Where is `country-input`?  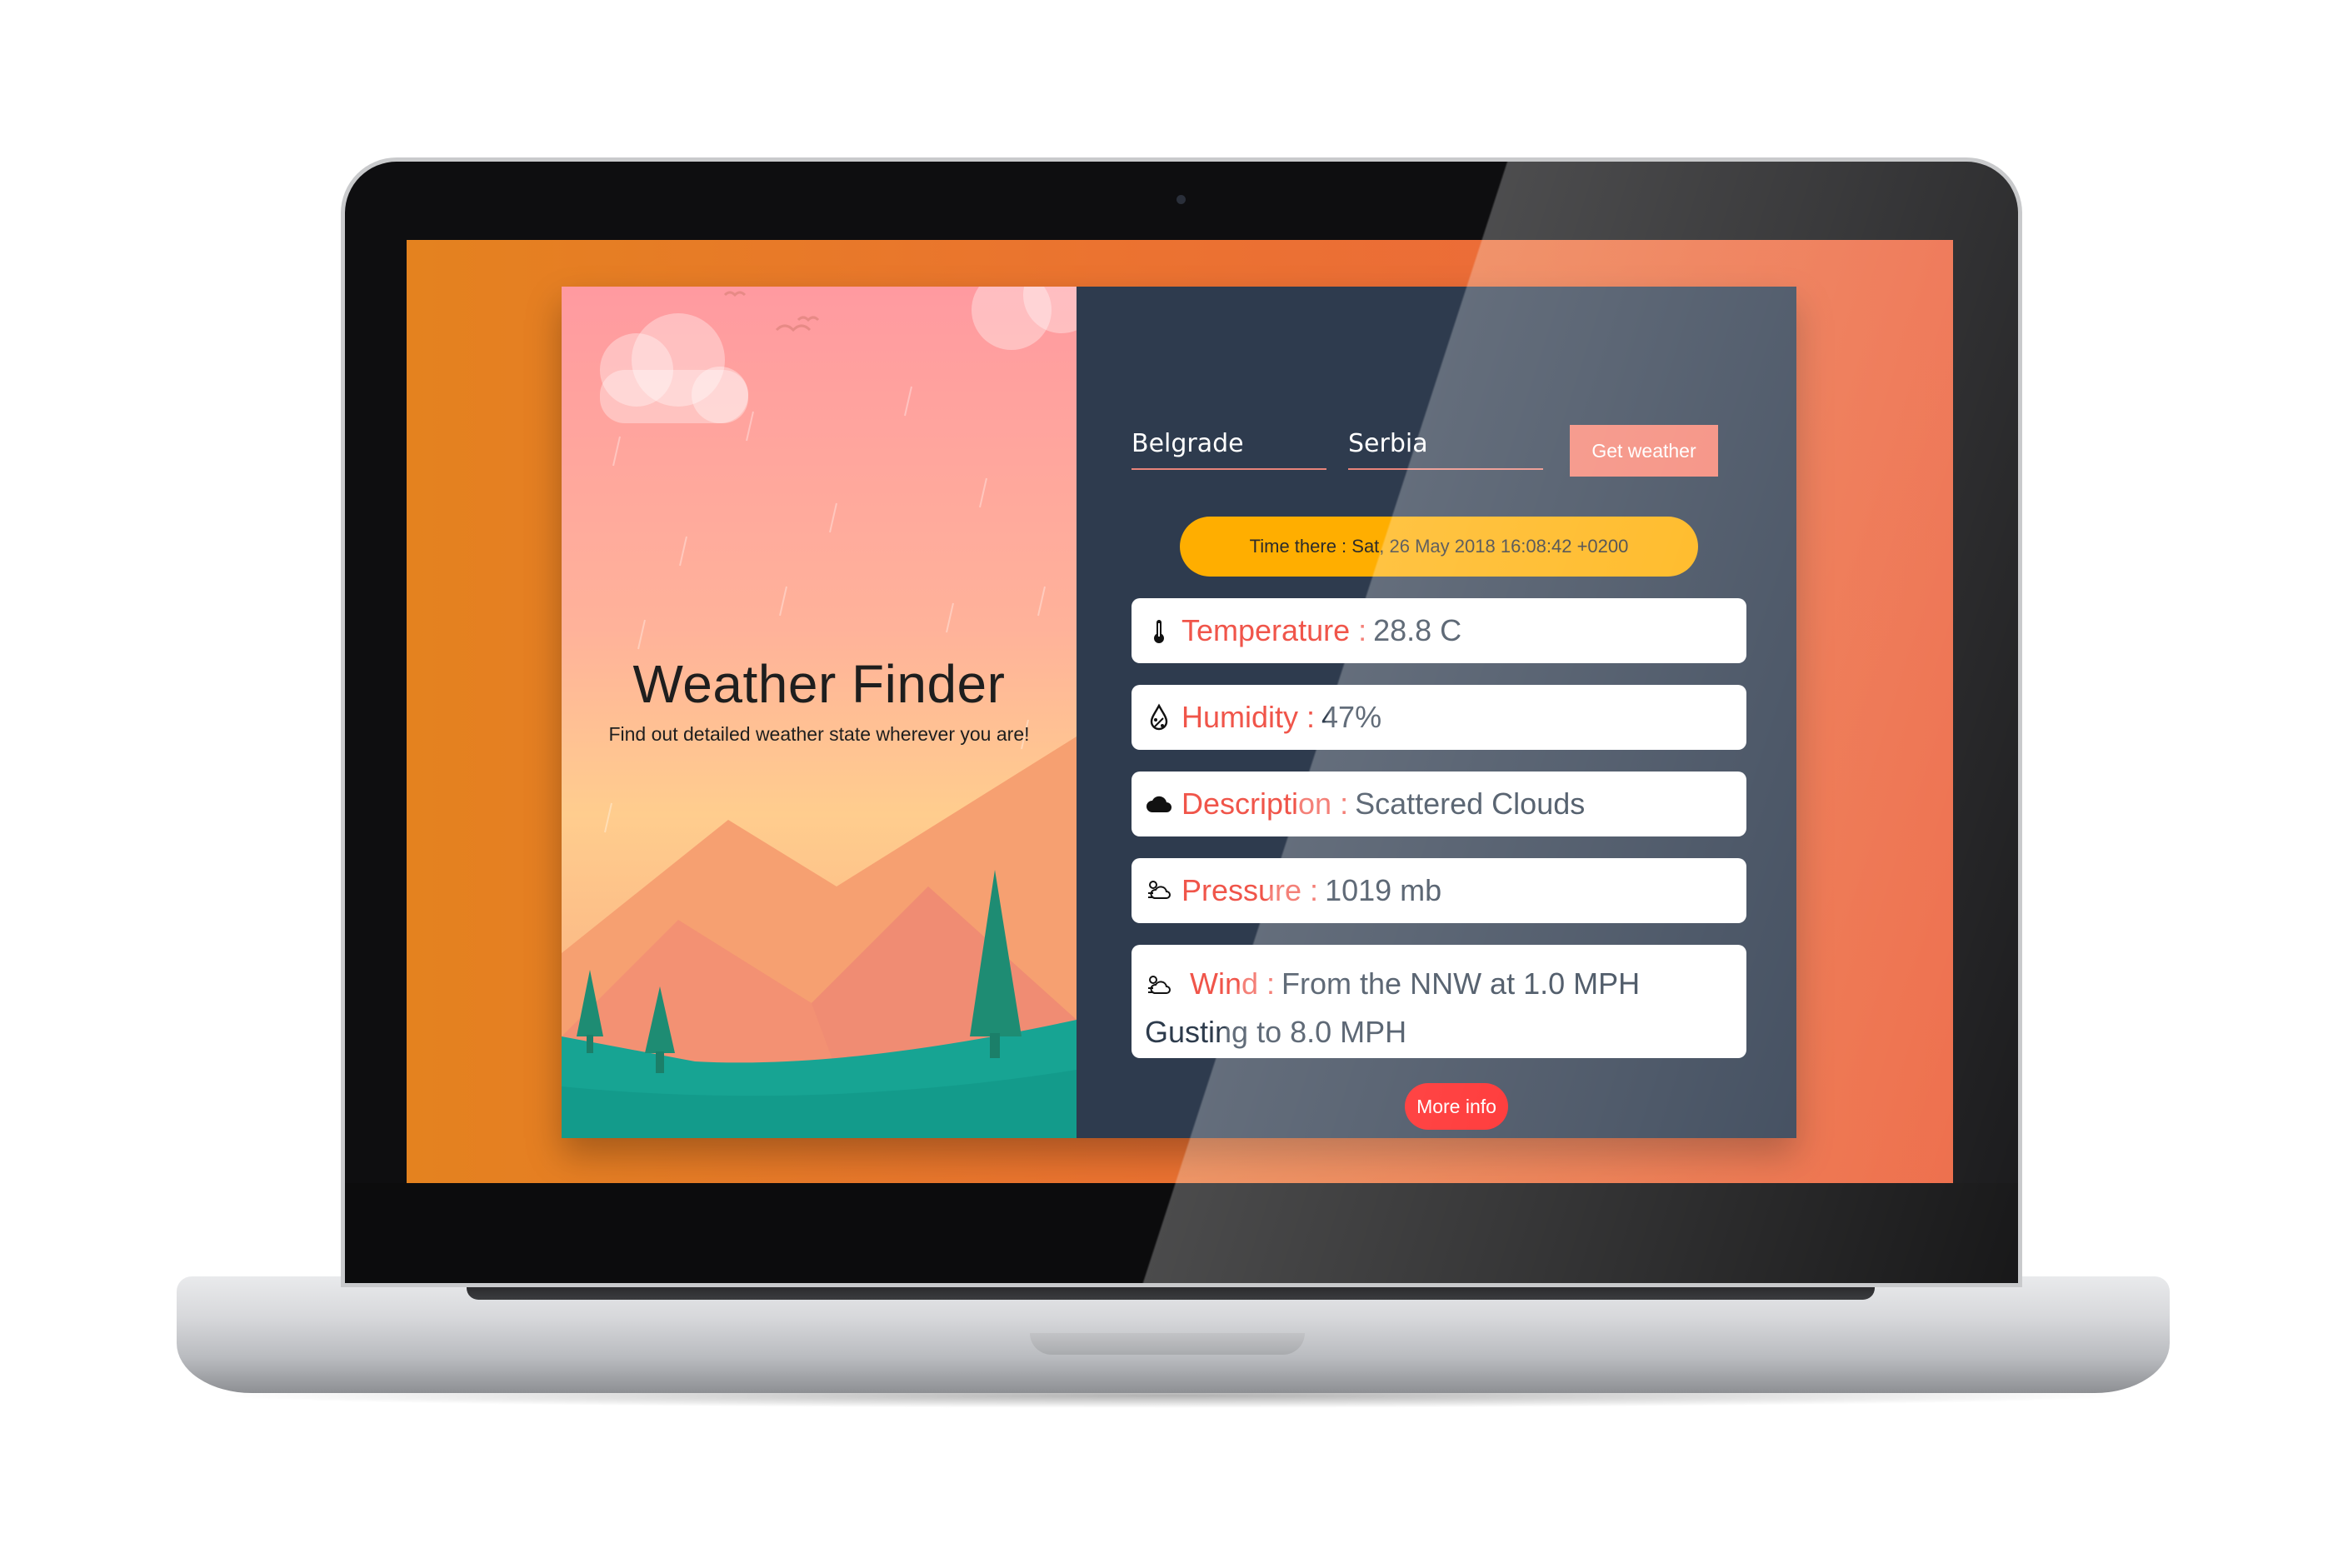
country-input is located at coordinates (1445, 446).